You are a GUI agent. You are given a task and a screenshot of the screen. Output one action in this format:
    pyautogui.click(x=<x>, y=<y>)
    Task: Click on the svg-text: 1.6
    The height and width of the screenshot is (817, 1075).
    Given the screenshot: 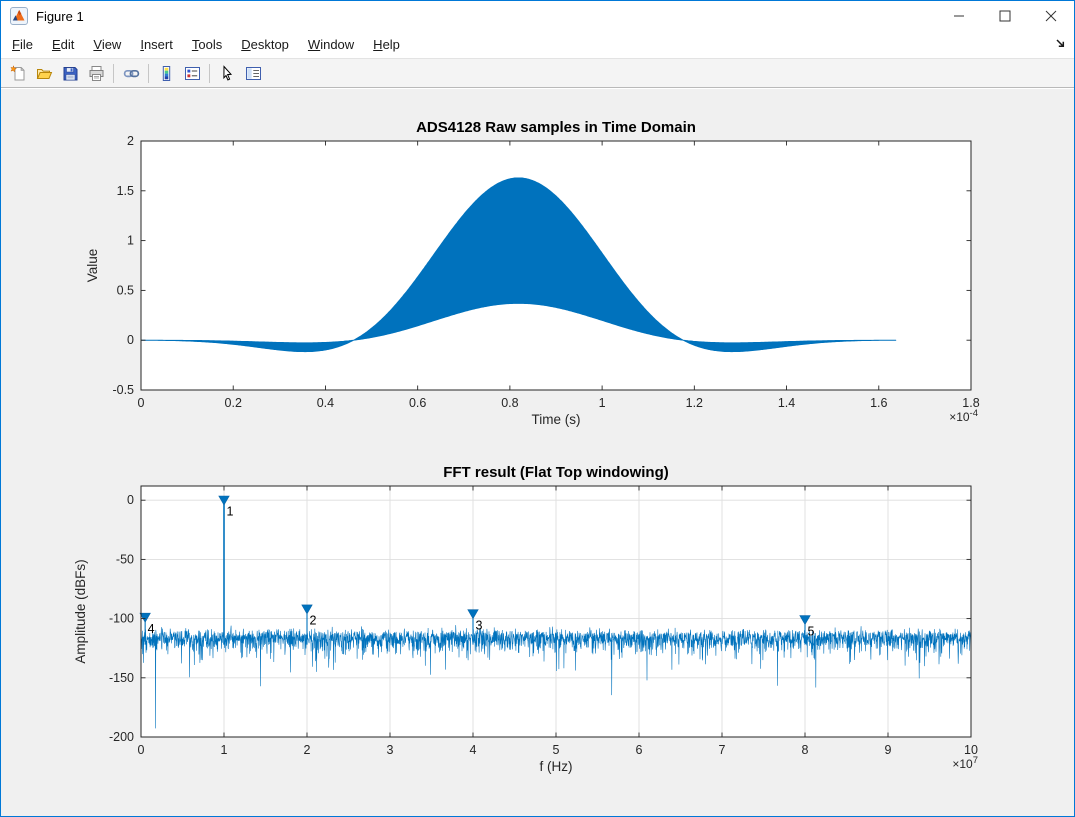 What is the action you would take?
    pyautogui.click(x=878, y=403)
    